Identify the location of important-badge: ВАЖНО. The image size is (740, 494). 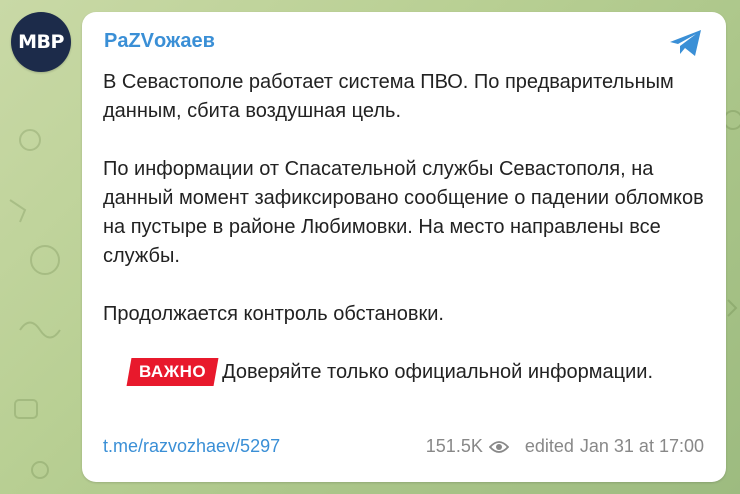
(172, 372).